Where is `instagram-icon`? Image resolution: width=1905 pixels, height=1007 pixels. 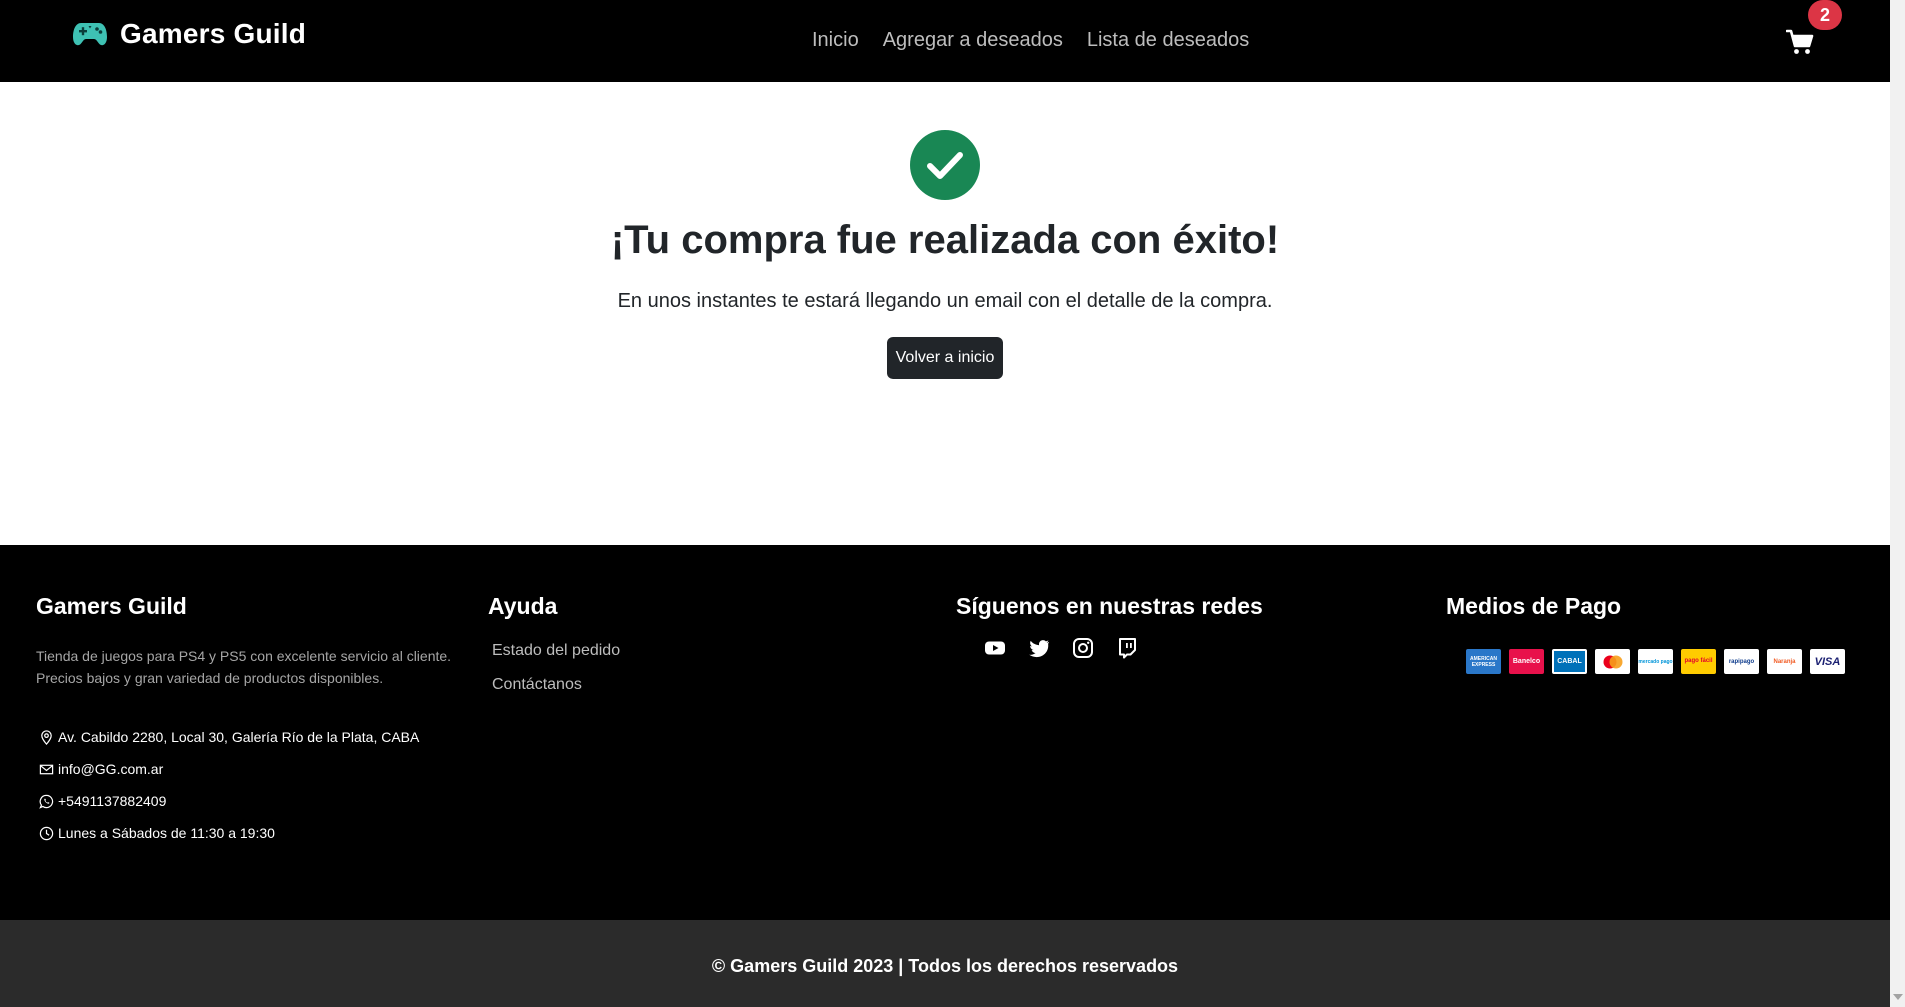
instagram-icon is located at coordinates (1083, 648).